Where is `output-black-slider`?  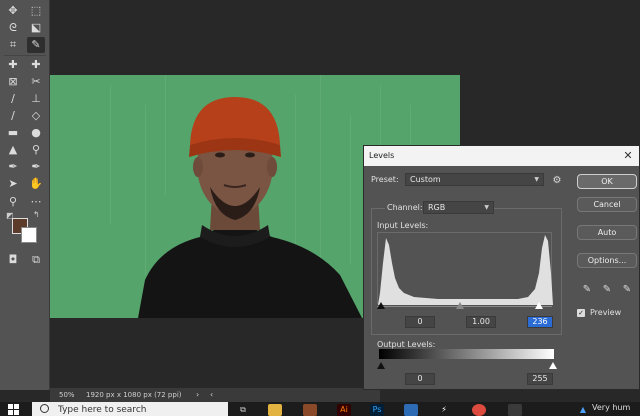 output-black-slider is located at coordinates (381, 365).